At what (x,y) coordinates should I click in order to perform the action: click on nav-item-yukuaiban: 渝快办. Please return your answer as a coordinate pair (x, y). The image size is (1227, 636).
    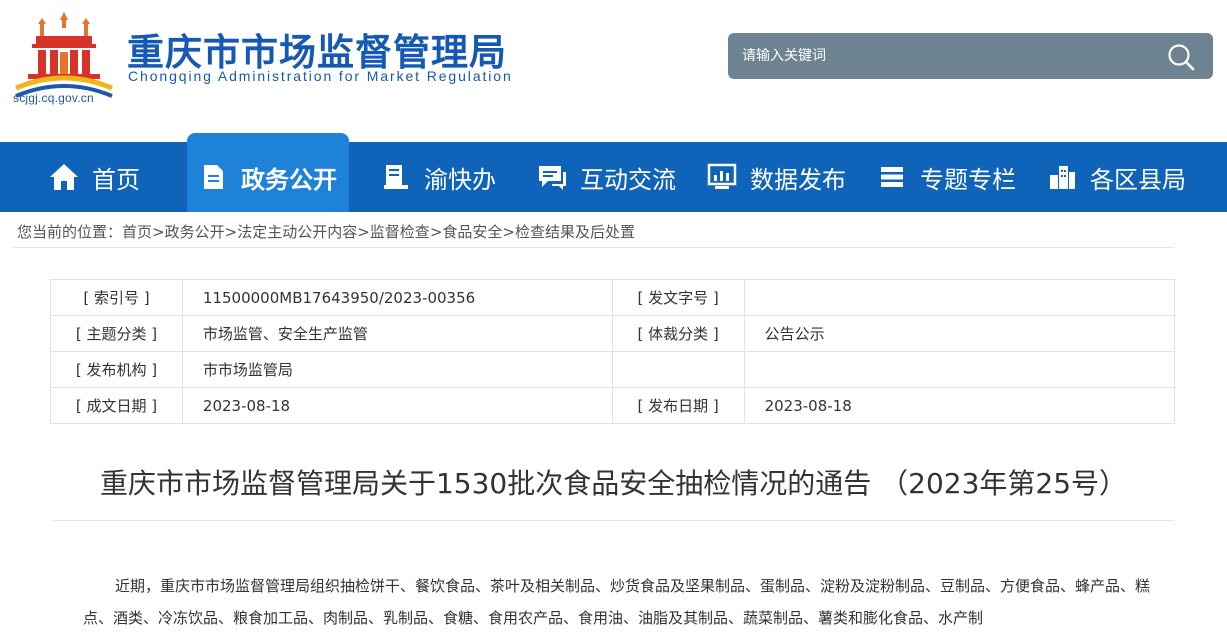
    Looking at the image, I should click on (438, 177).